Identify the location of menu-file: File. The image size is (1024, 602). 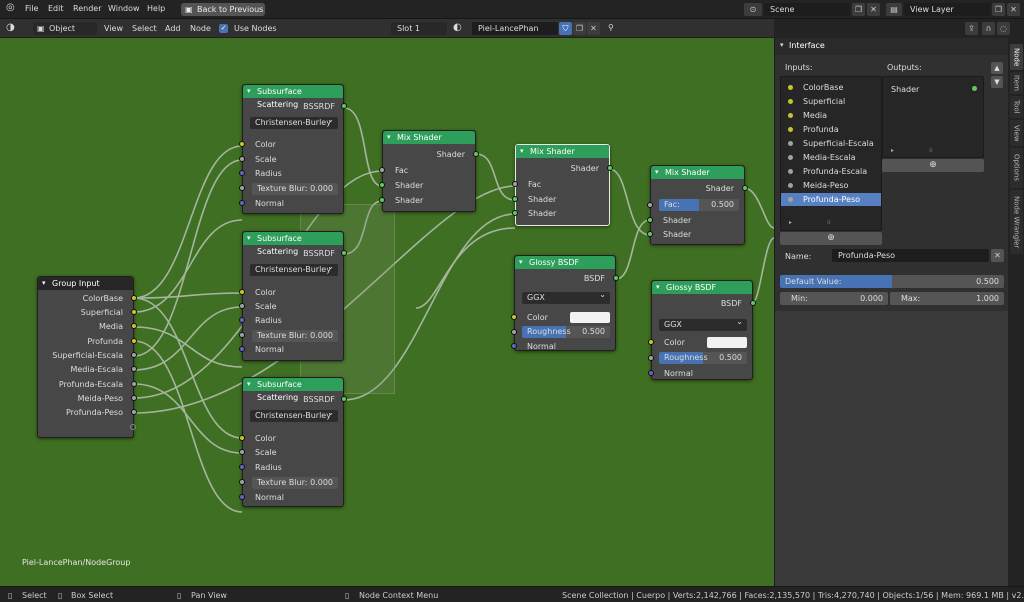
(31, 8).